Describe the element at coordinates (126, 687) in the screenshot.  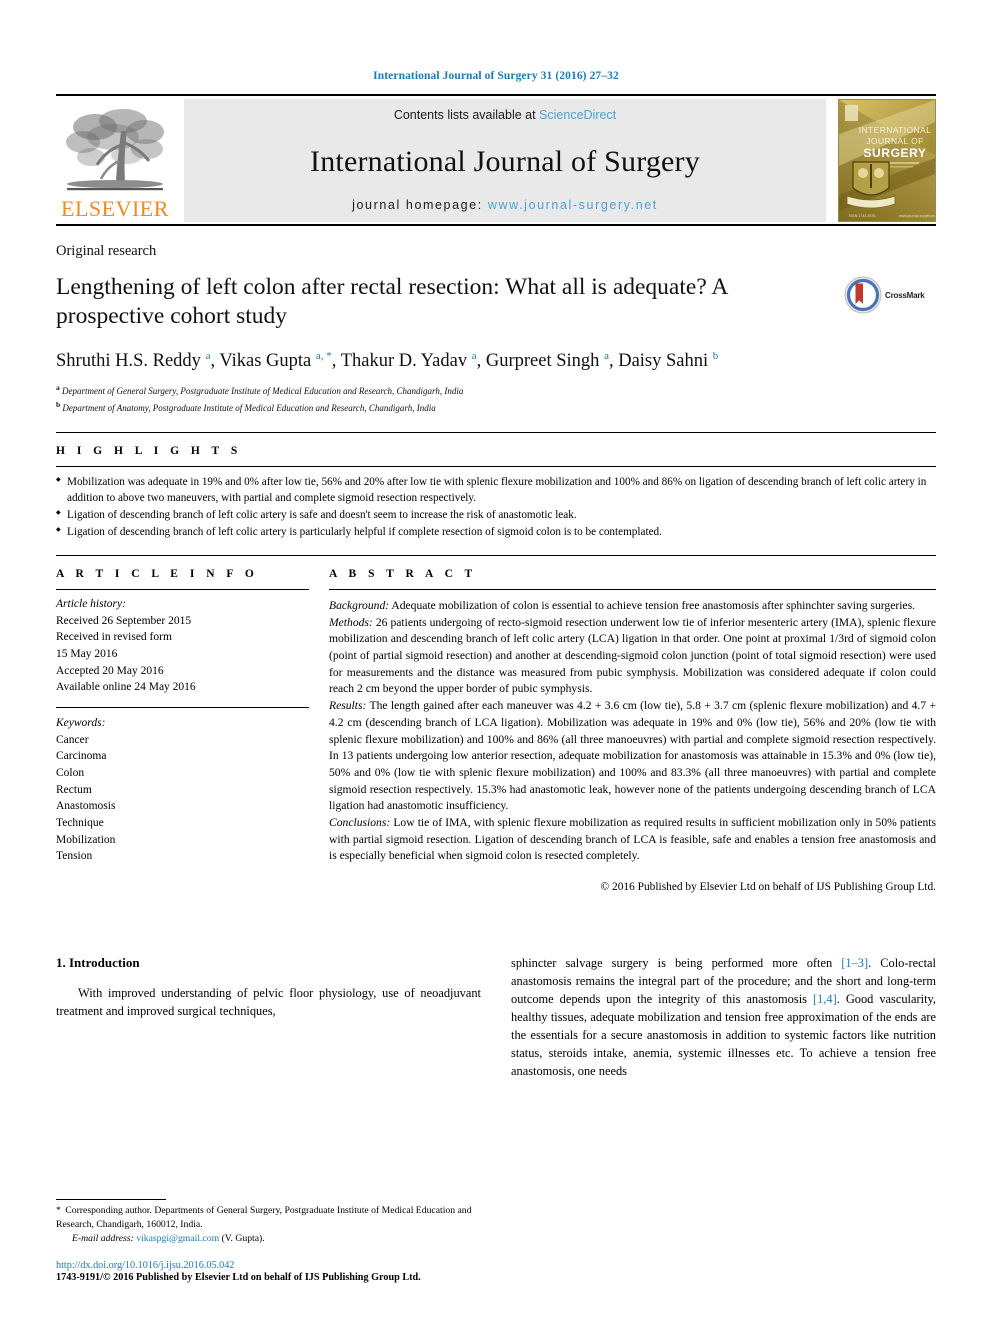
I see `history-item: Available online 24 May 2016` at that location.